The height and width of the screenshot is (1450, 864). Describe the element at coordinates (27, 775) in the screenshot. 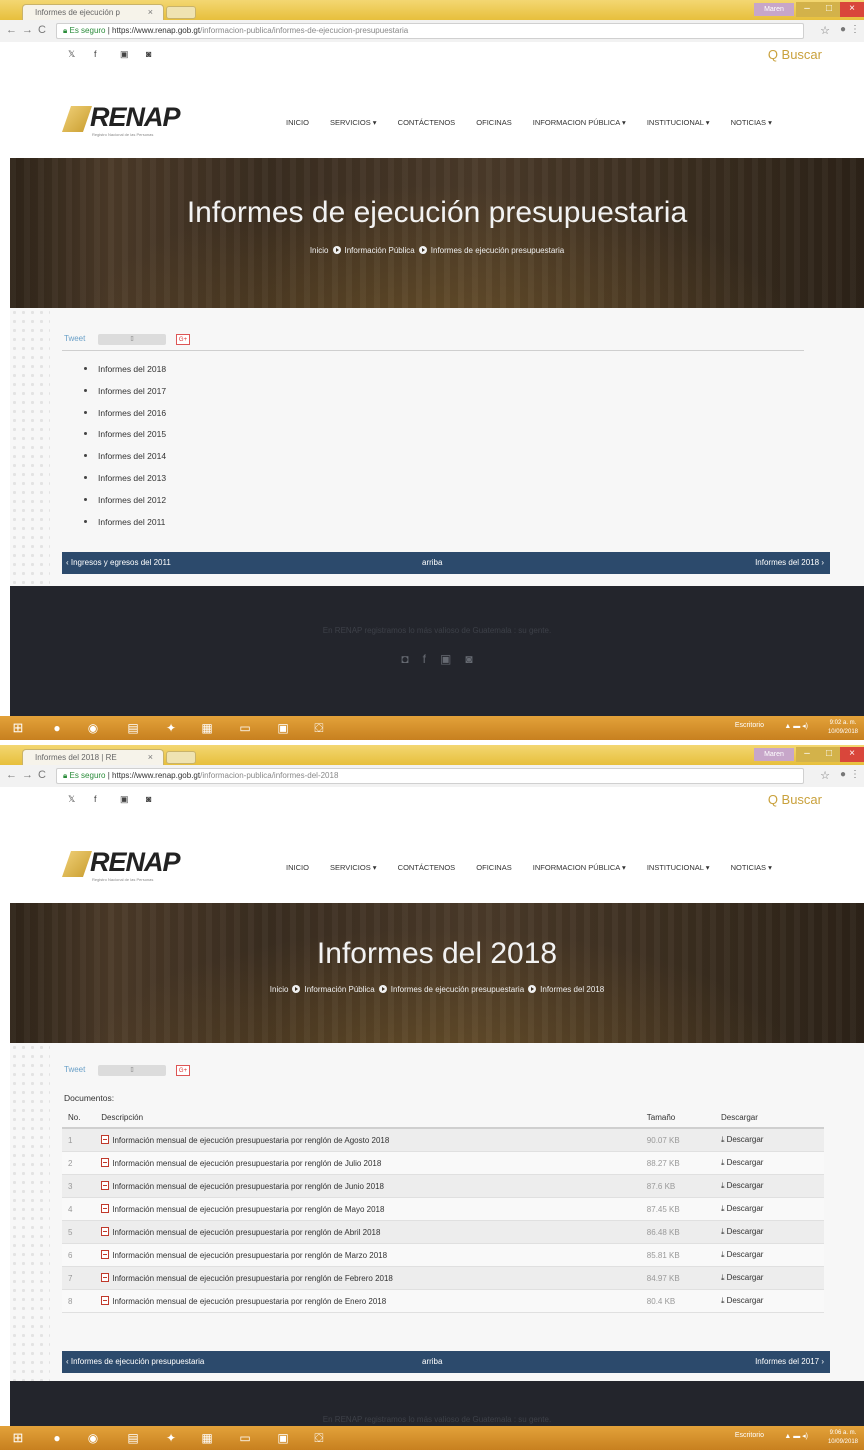

I see `forward-icon: →` at that location.